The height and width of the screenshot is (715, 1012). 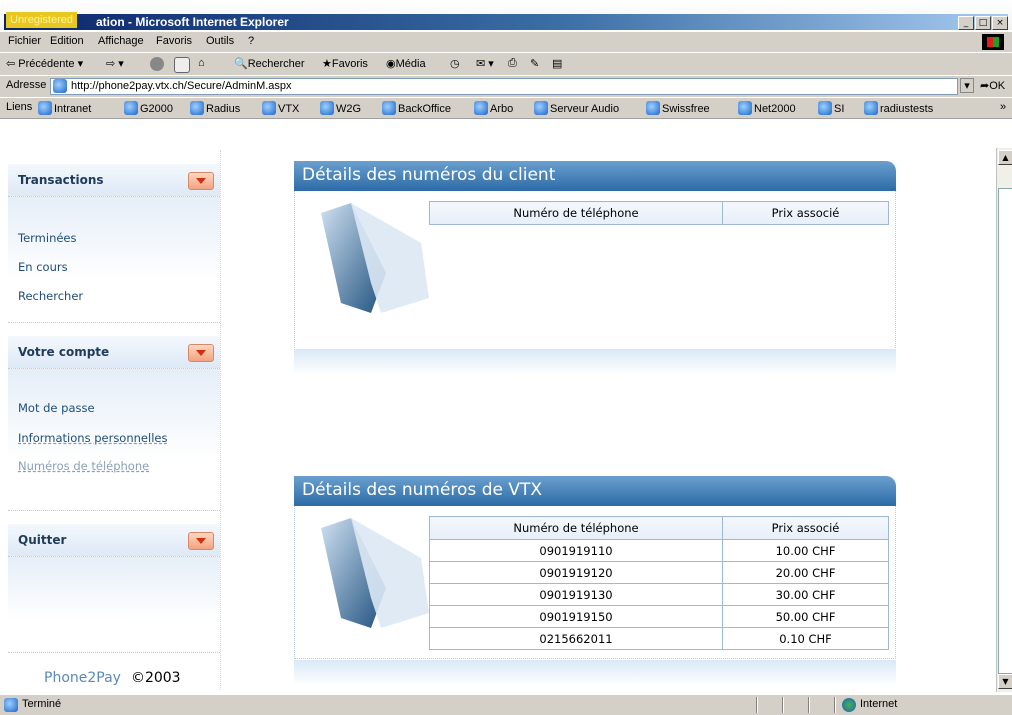 What do you see at coordinates (42, 540) in the screenshot?
I see `quit-title: Quitter` at bounding box center [42, 540].